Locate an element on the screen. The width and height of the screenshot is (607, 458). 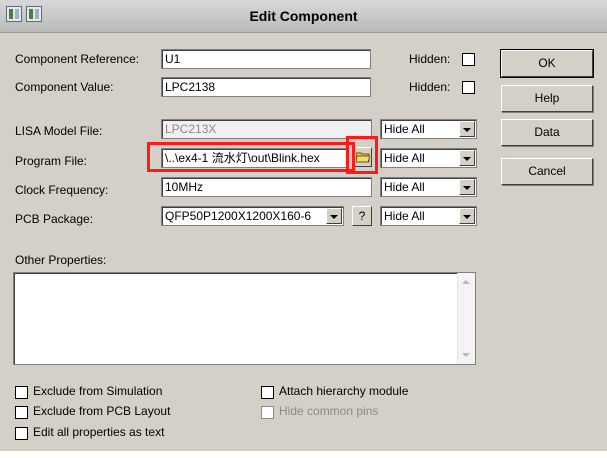
program-file-visibility-value: Hide All is located at coordinates (404, 158).